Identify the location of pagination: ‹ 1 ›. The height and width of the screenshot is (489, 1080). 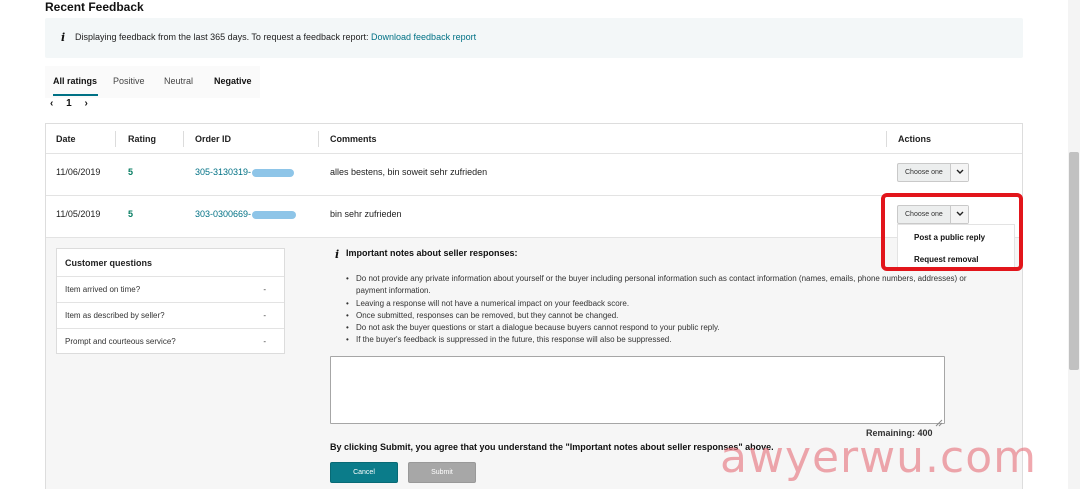
(74, 103).